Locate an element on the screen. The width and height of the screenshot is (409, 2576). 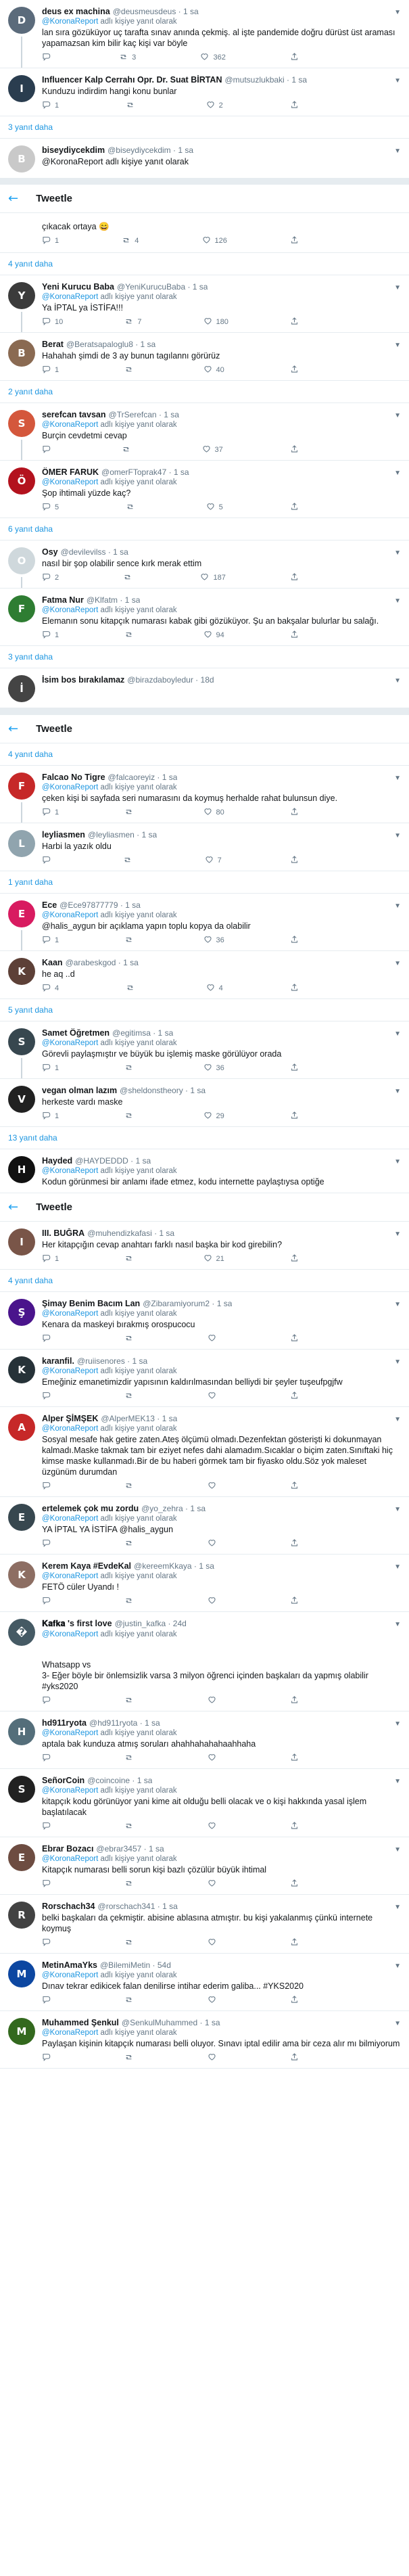
like-button: 40 is located at coordinates (213, 370).